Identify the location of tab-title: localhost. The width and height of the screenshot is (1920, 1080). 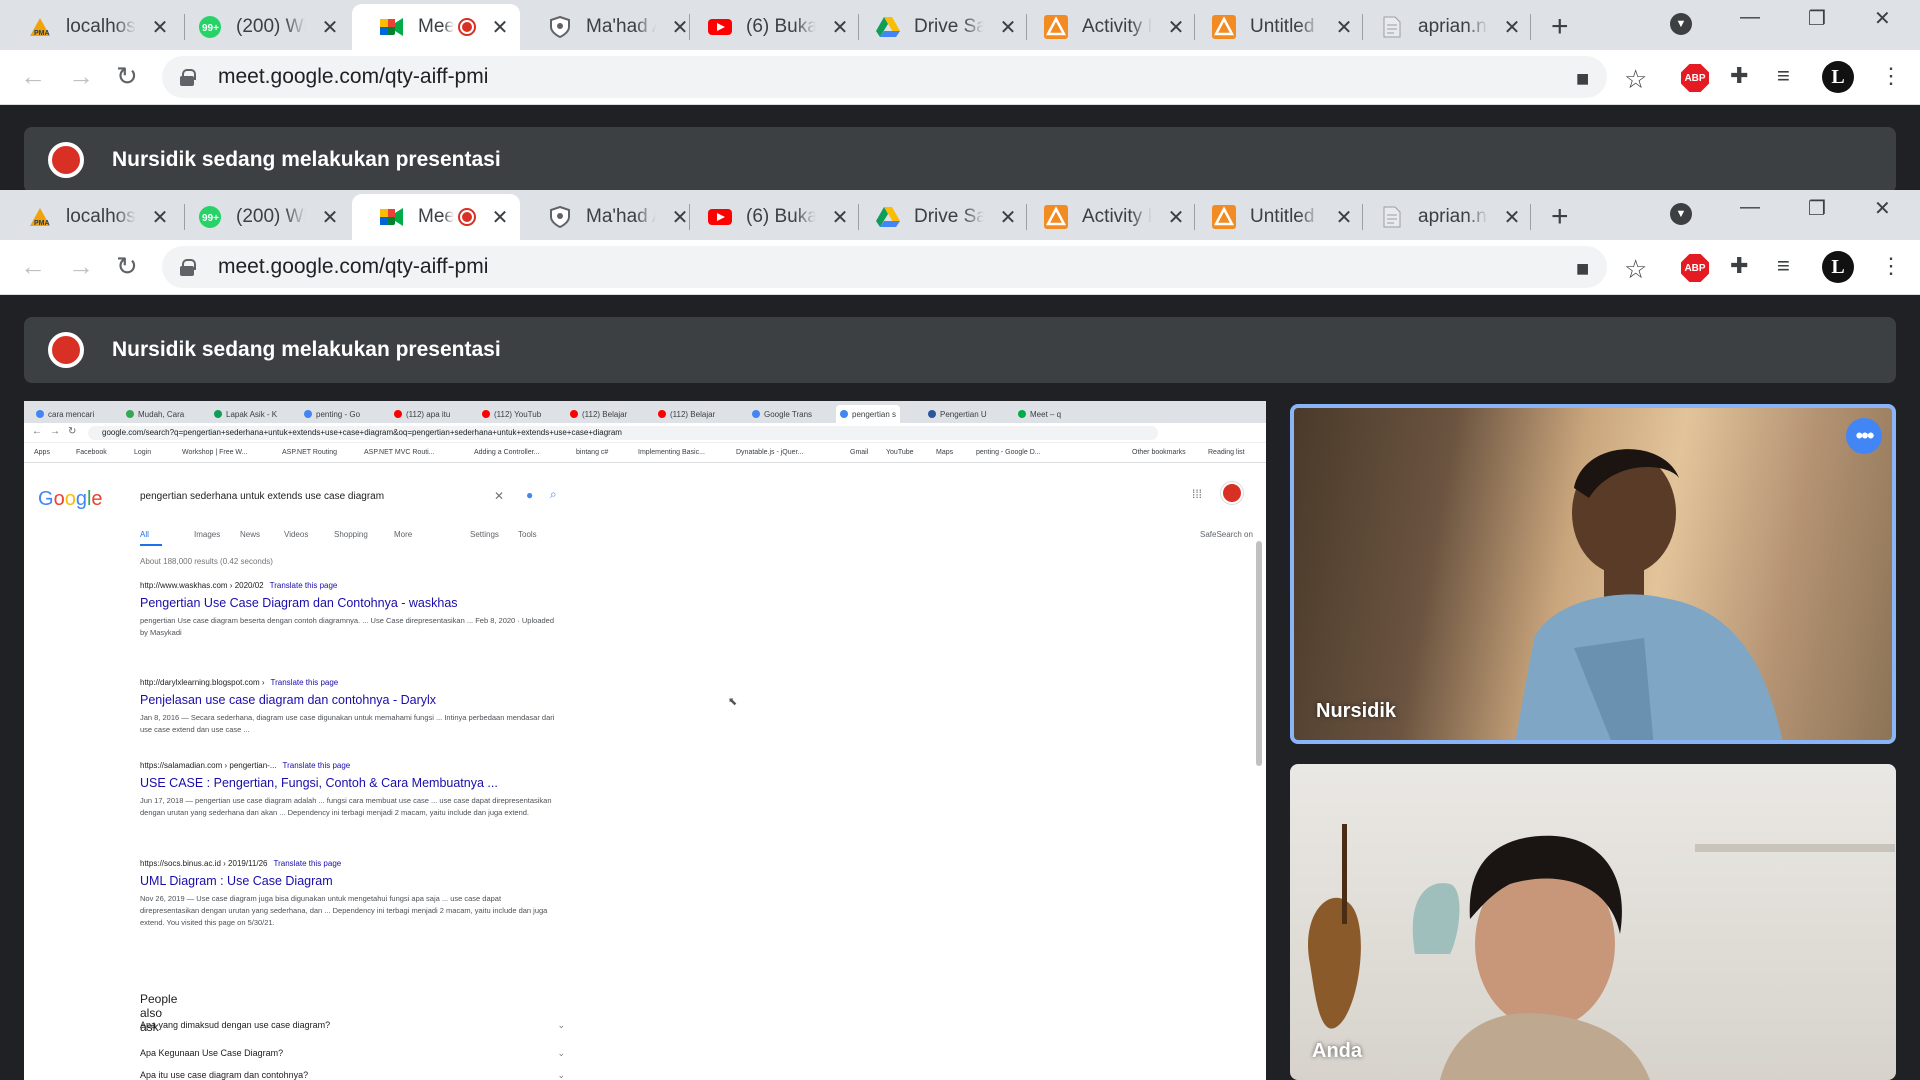
(101, 216).